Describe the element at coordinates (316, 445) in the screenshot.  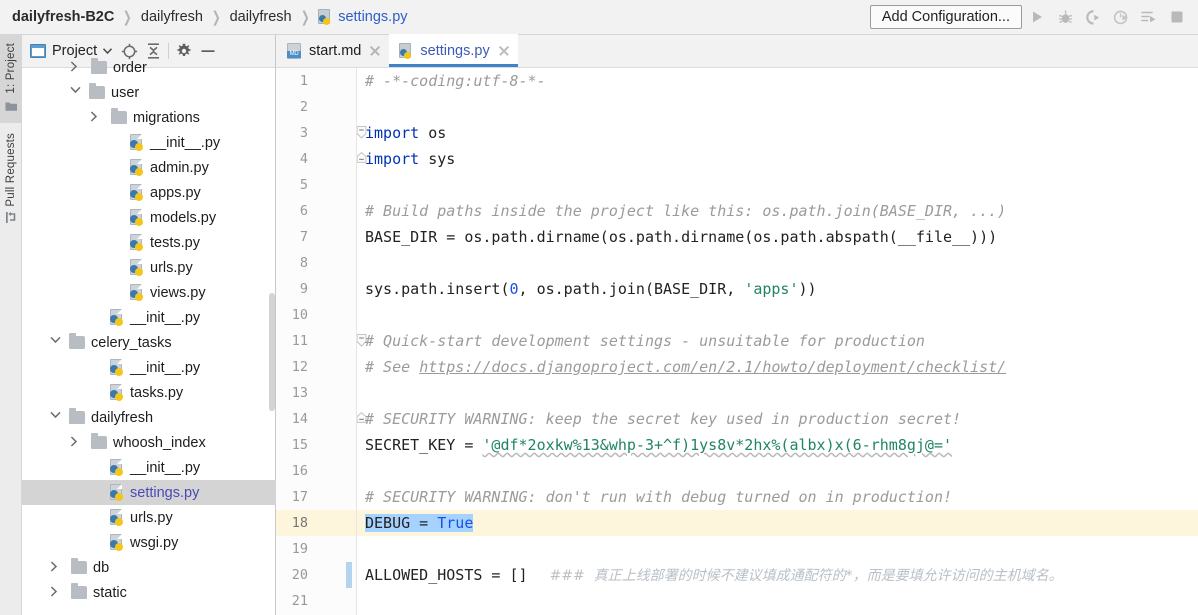
I see `gutter-row: 15` at that location.